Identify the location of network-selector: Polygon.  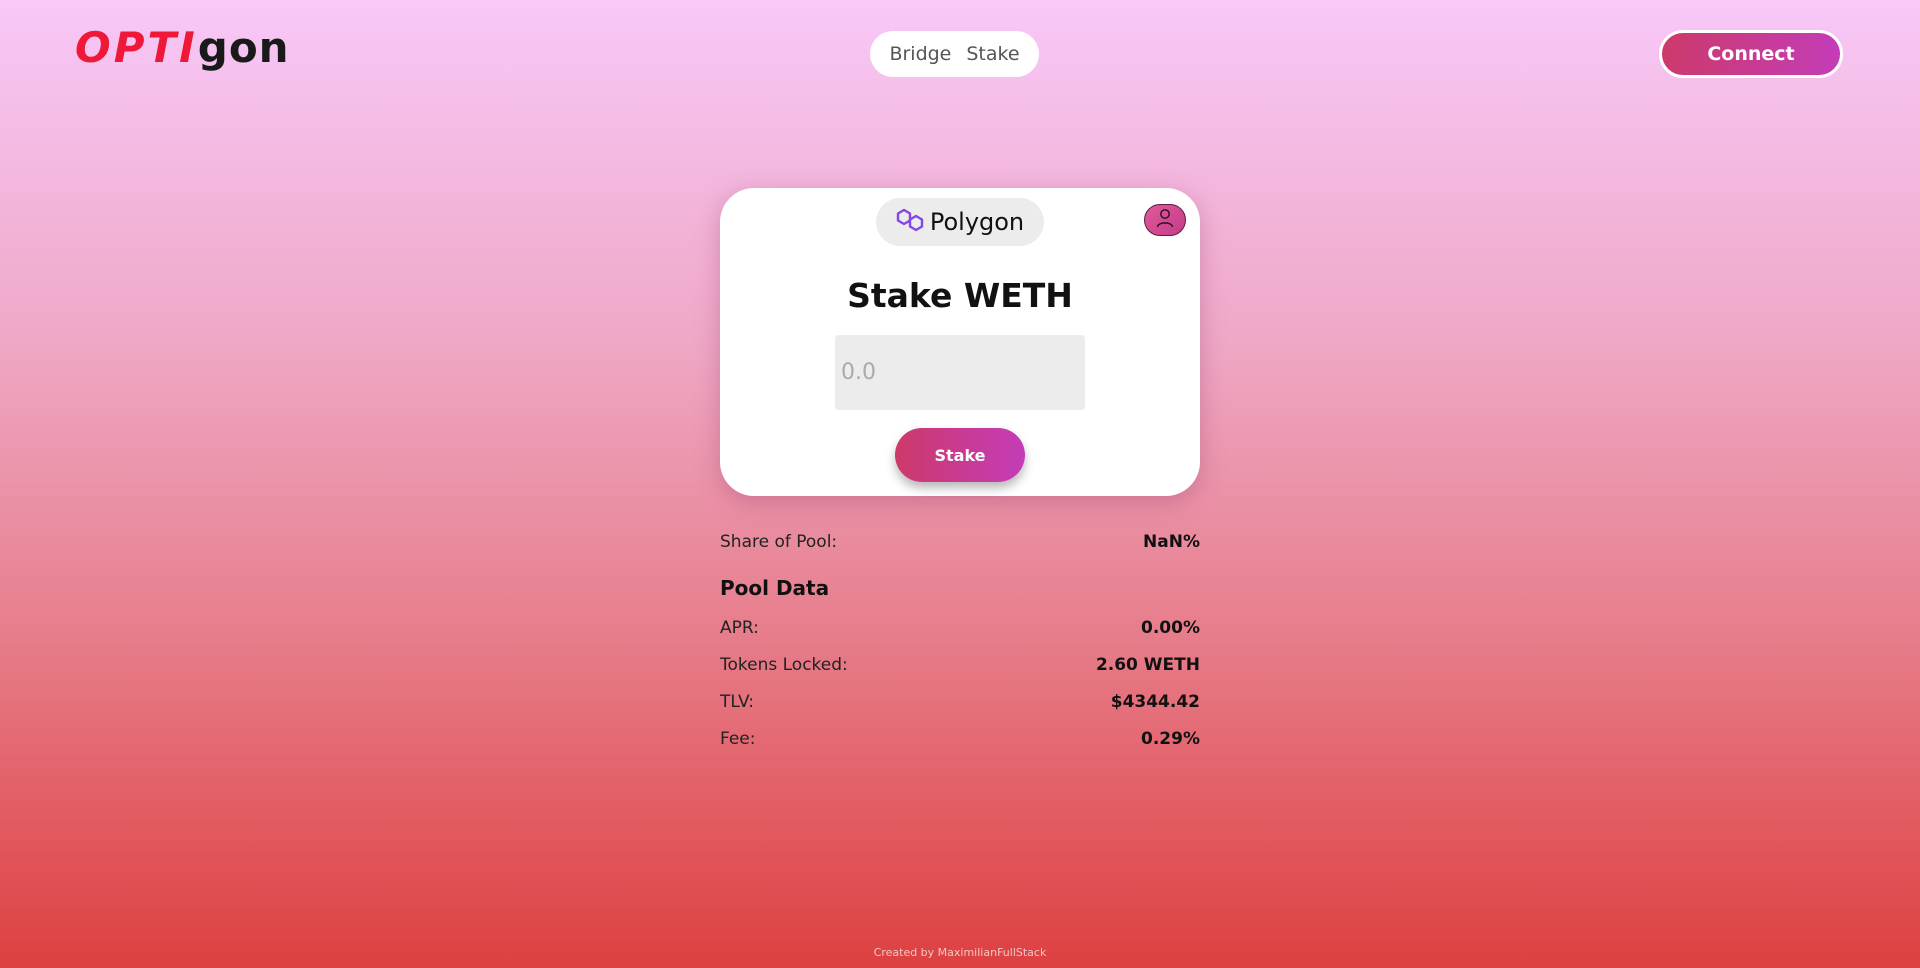
(960, 222).